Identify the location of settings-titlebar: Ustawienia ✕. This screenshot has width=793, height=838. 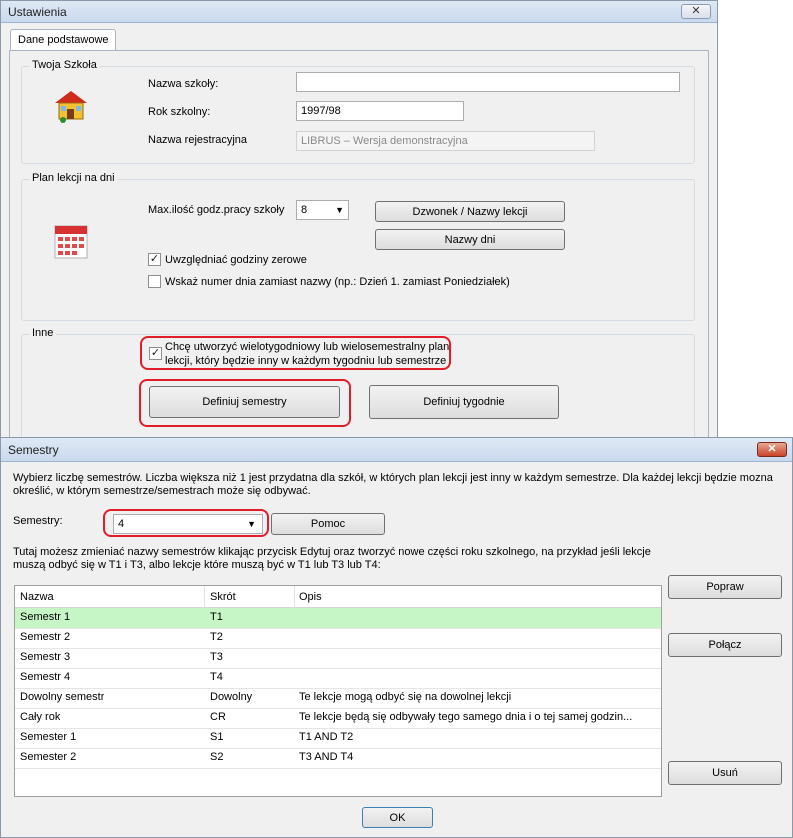
(359, 12).